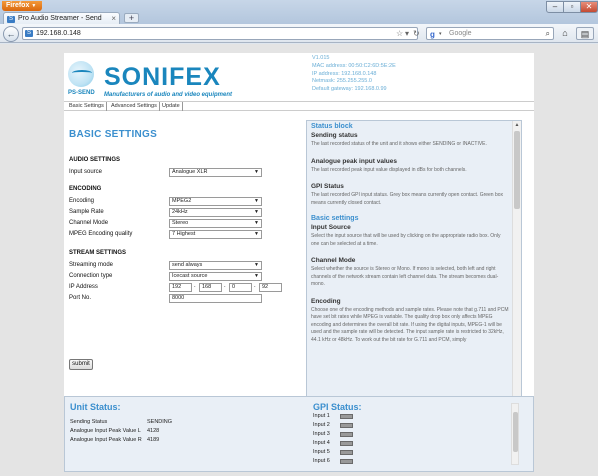 The width and height of the screenshot is (598, 476). I want to click on close-window-button: ✕, so click(589, 7).